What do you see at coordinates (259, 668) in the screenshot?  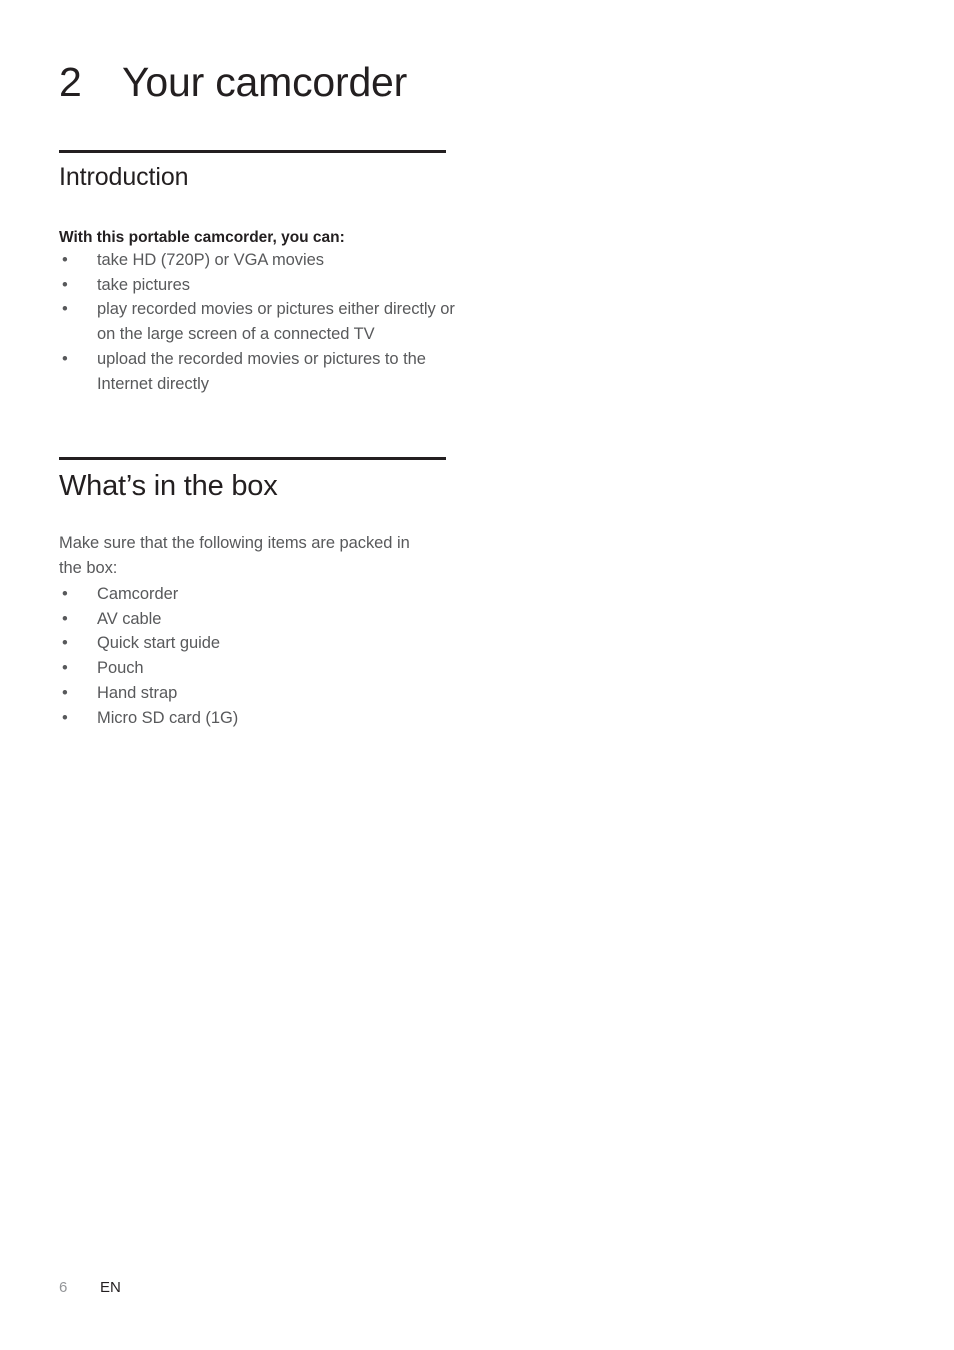 I see `list-item: • Pouch` at bounding box center [259, 668].